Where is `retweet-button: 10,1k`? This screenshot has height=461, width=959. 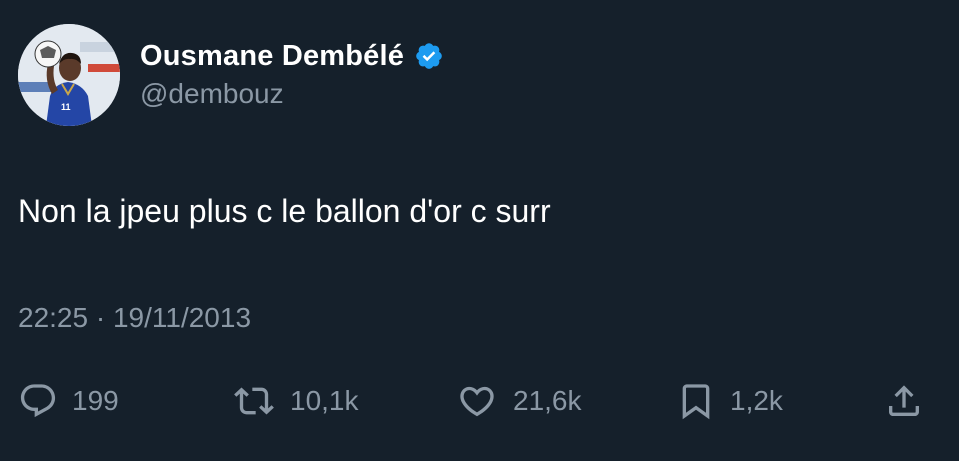 retweet-button: 10,1k is located at coordinates (295, 401).